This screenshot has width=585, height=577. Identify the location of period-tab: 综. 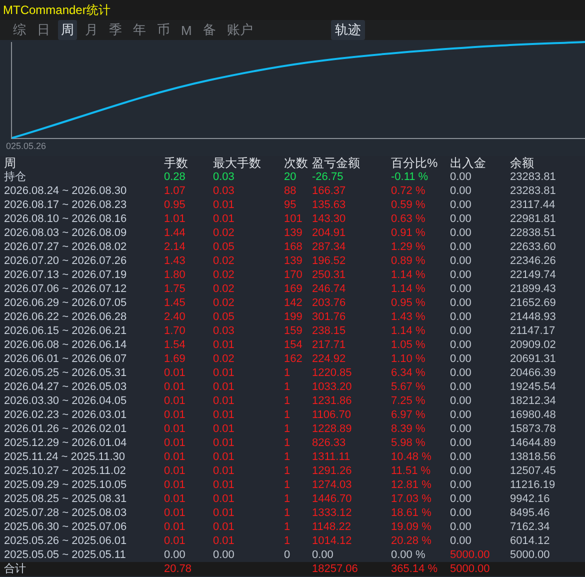
(19, 30).